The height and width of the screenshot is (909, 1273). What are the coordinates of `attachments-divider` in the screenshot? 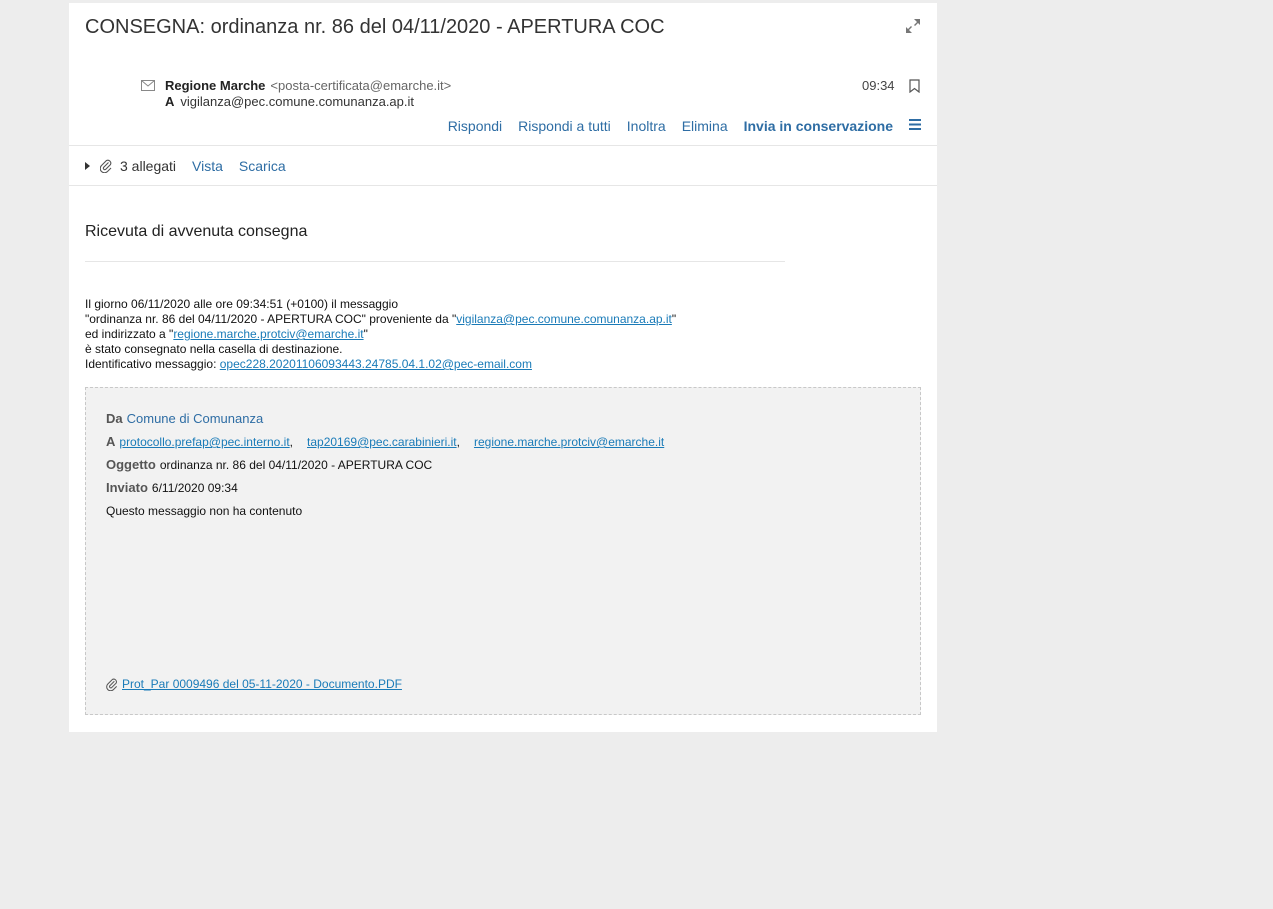 It's located at (503, 185).